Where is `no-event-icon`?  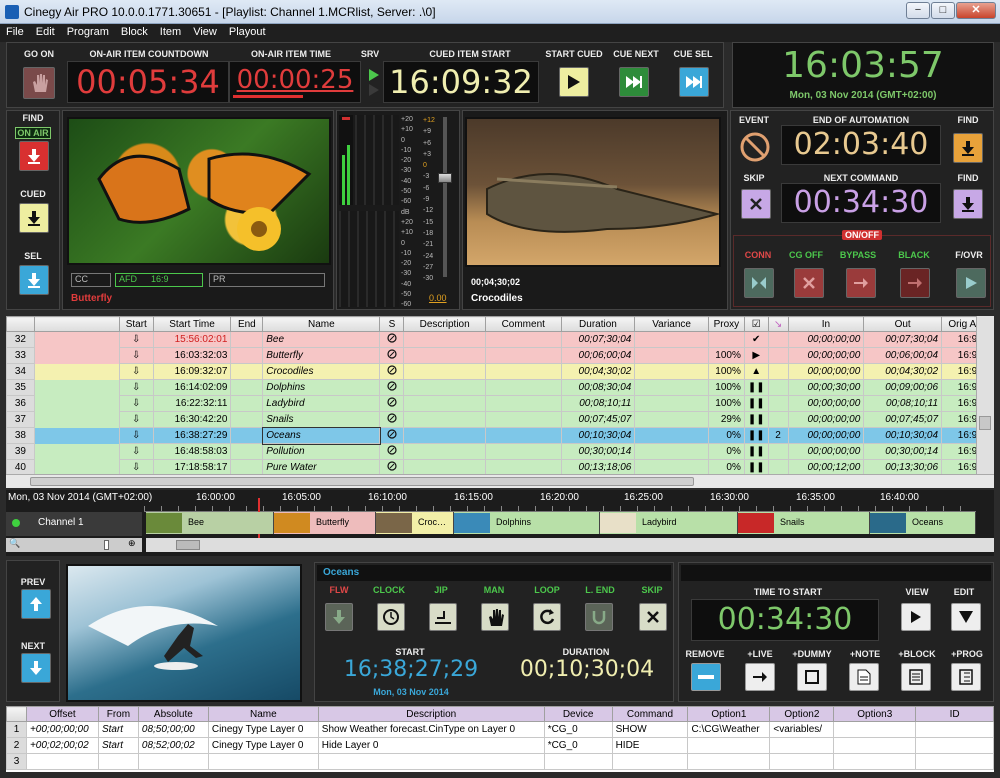
no-event-icon is located at coordinates (755, 147).